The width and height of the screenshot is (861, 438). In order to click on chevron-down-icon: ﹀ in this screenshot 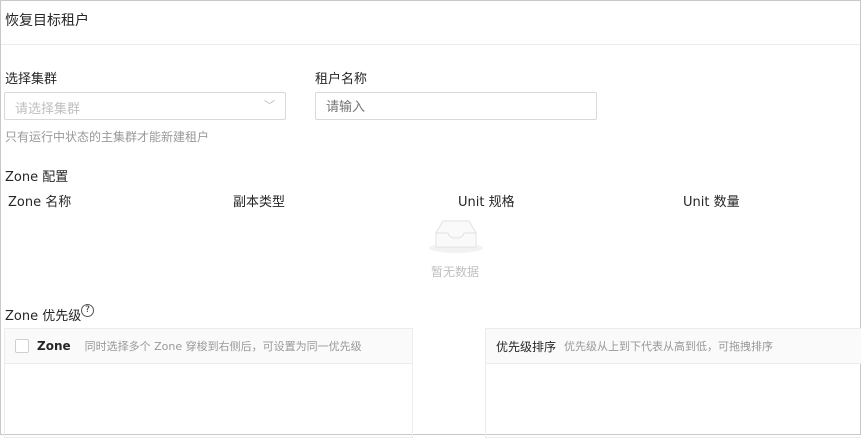, I will do `click(269, 105)`.